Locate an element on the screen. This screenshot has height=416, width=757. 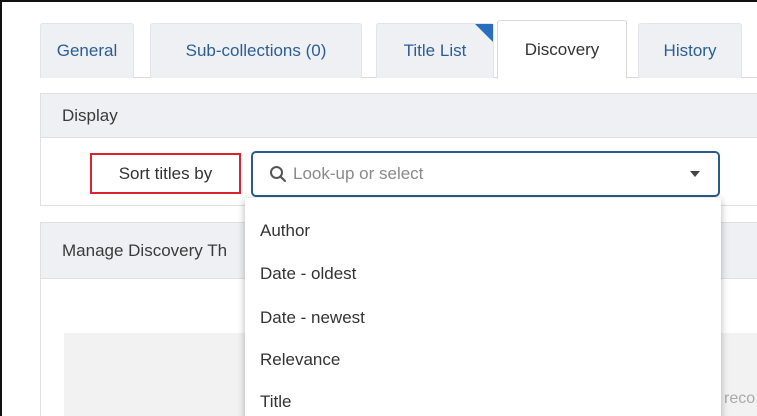
option-date-oldest: Date - oldest is located at coordinates (308, 274).